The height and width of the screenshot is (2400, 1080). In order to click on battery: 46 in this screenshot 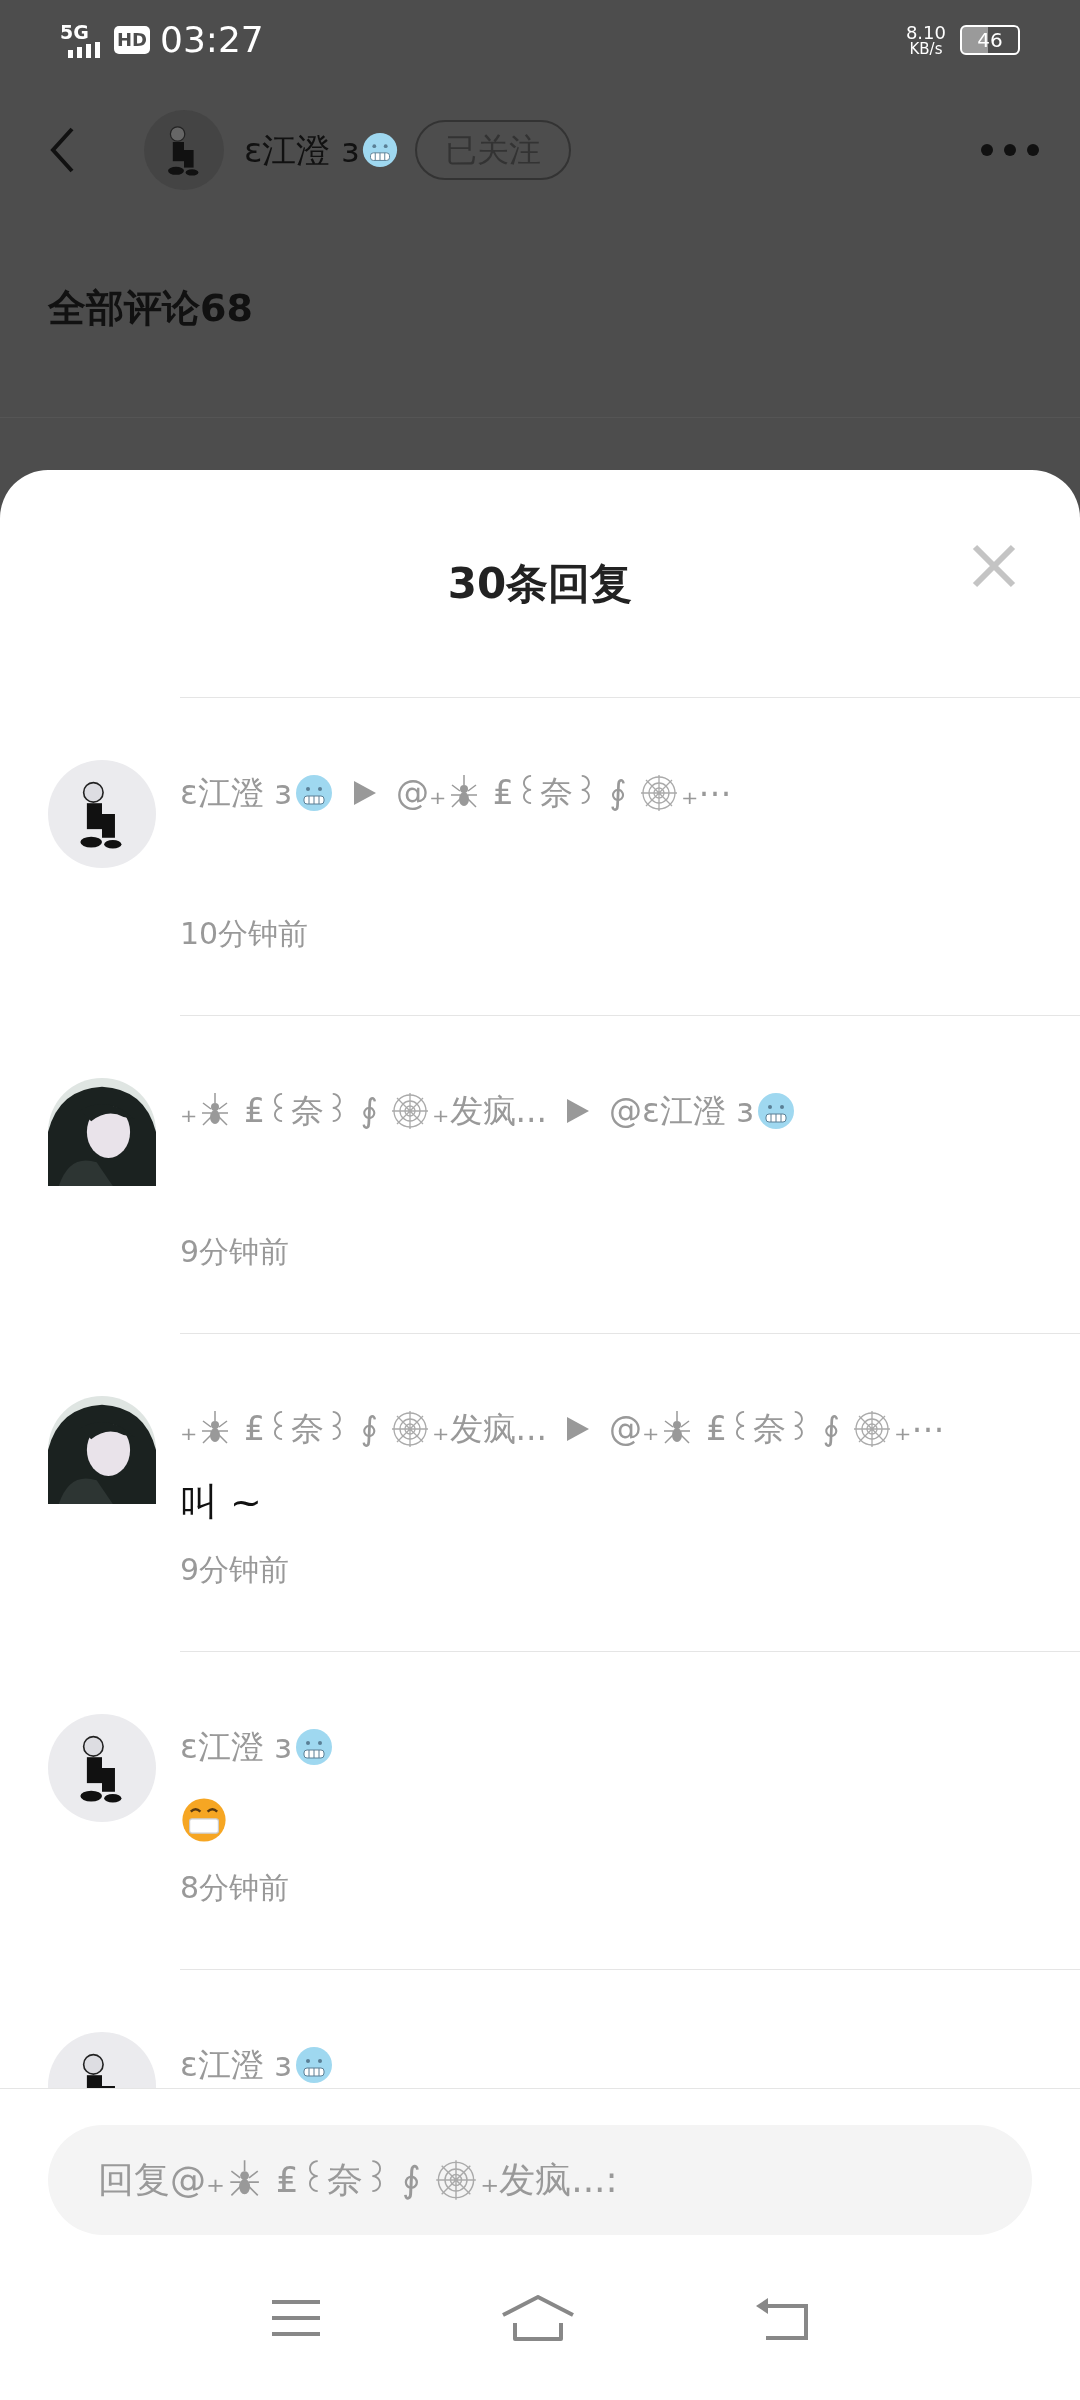, I will do `click(990, 40)`.